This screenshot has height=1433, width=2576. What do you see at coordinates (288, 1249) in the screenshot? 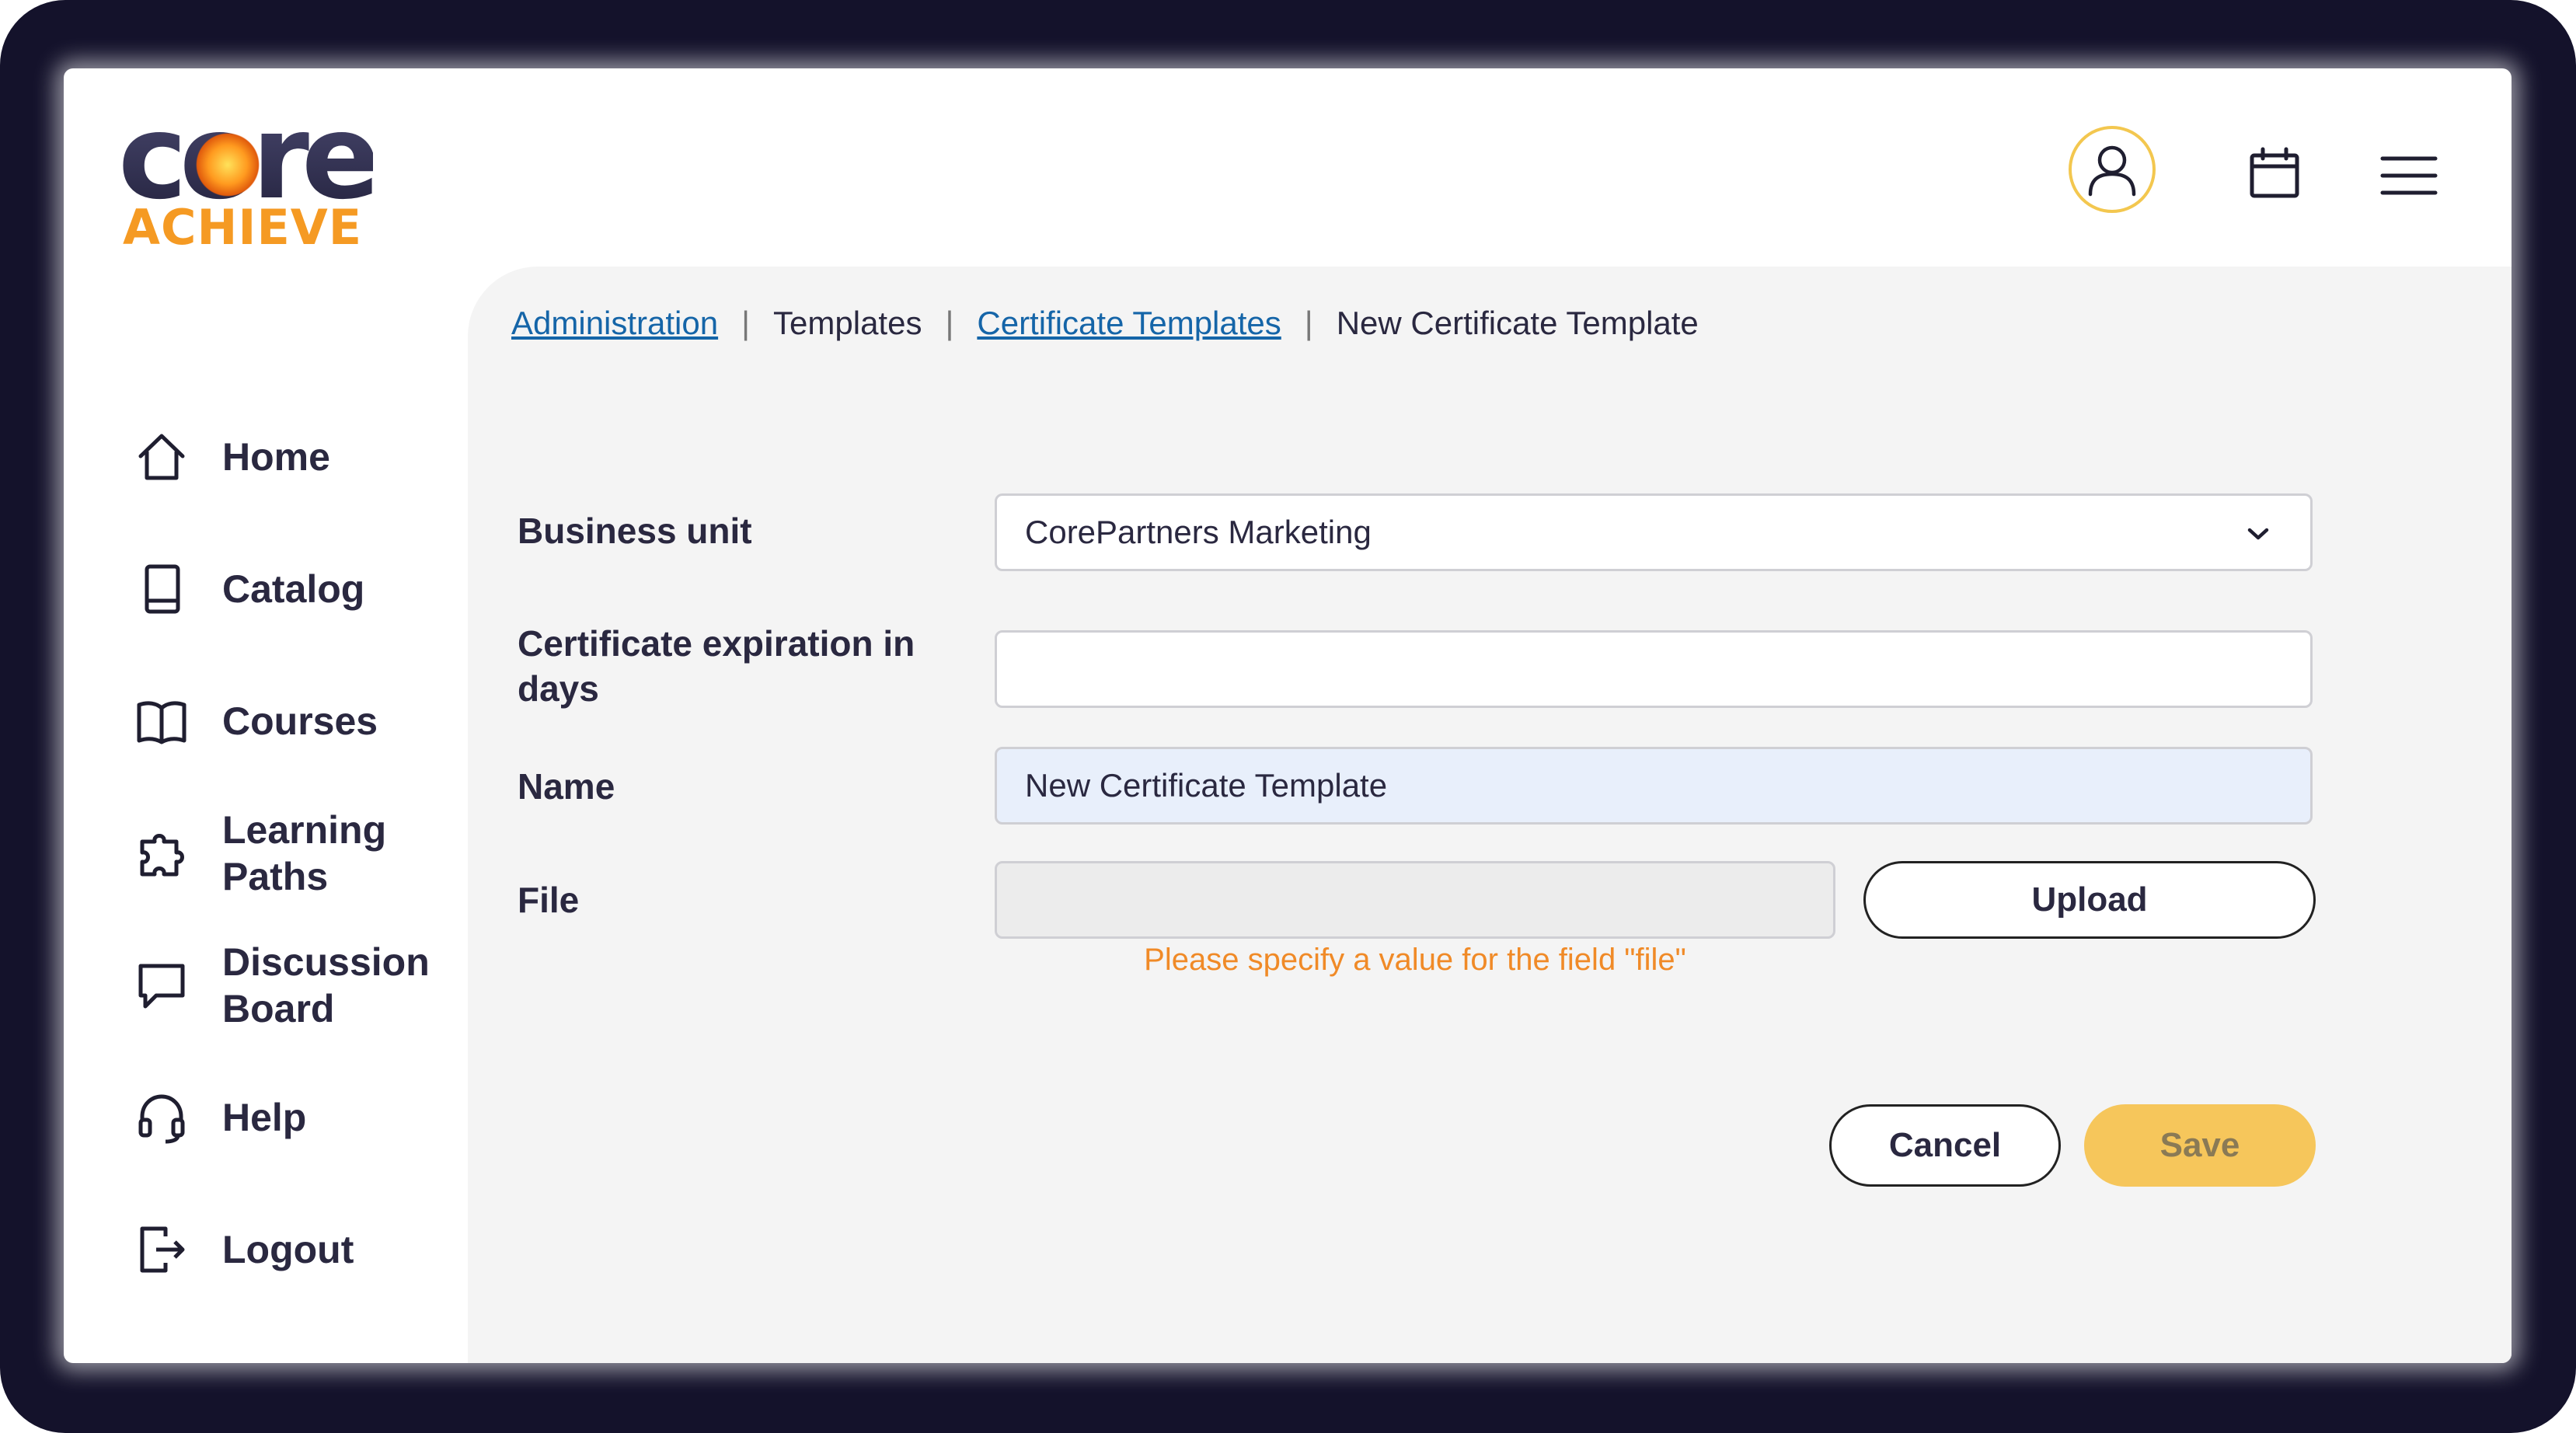
I see `sidebar-item-label: Logout` at bounding box center [288, 1249].